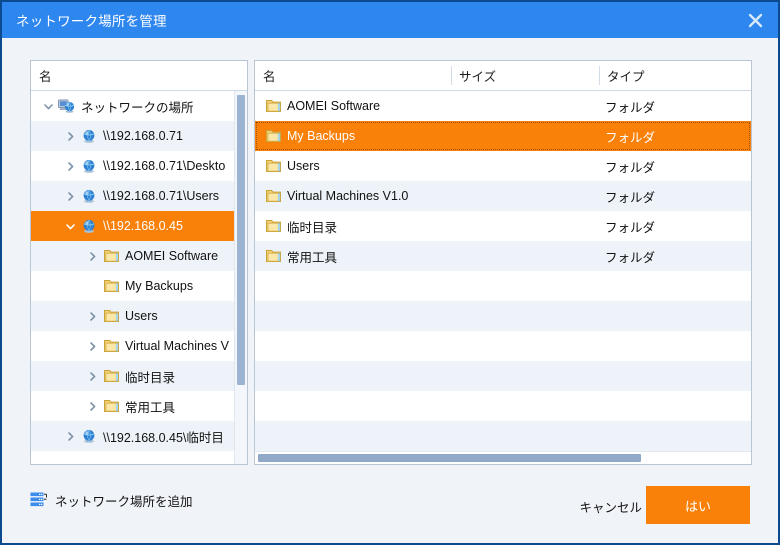 The image size is (780, 545). I want to click on list-horizontal-scrollbar, so click(503, 457).